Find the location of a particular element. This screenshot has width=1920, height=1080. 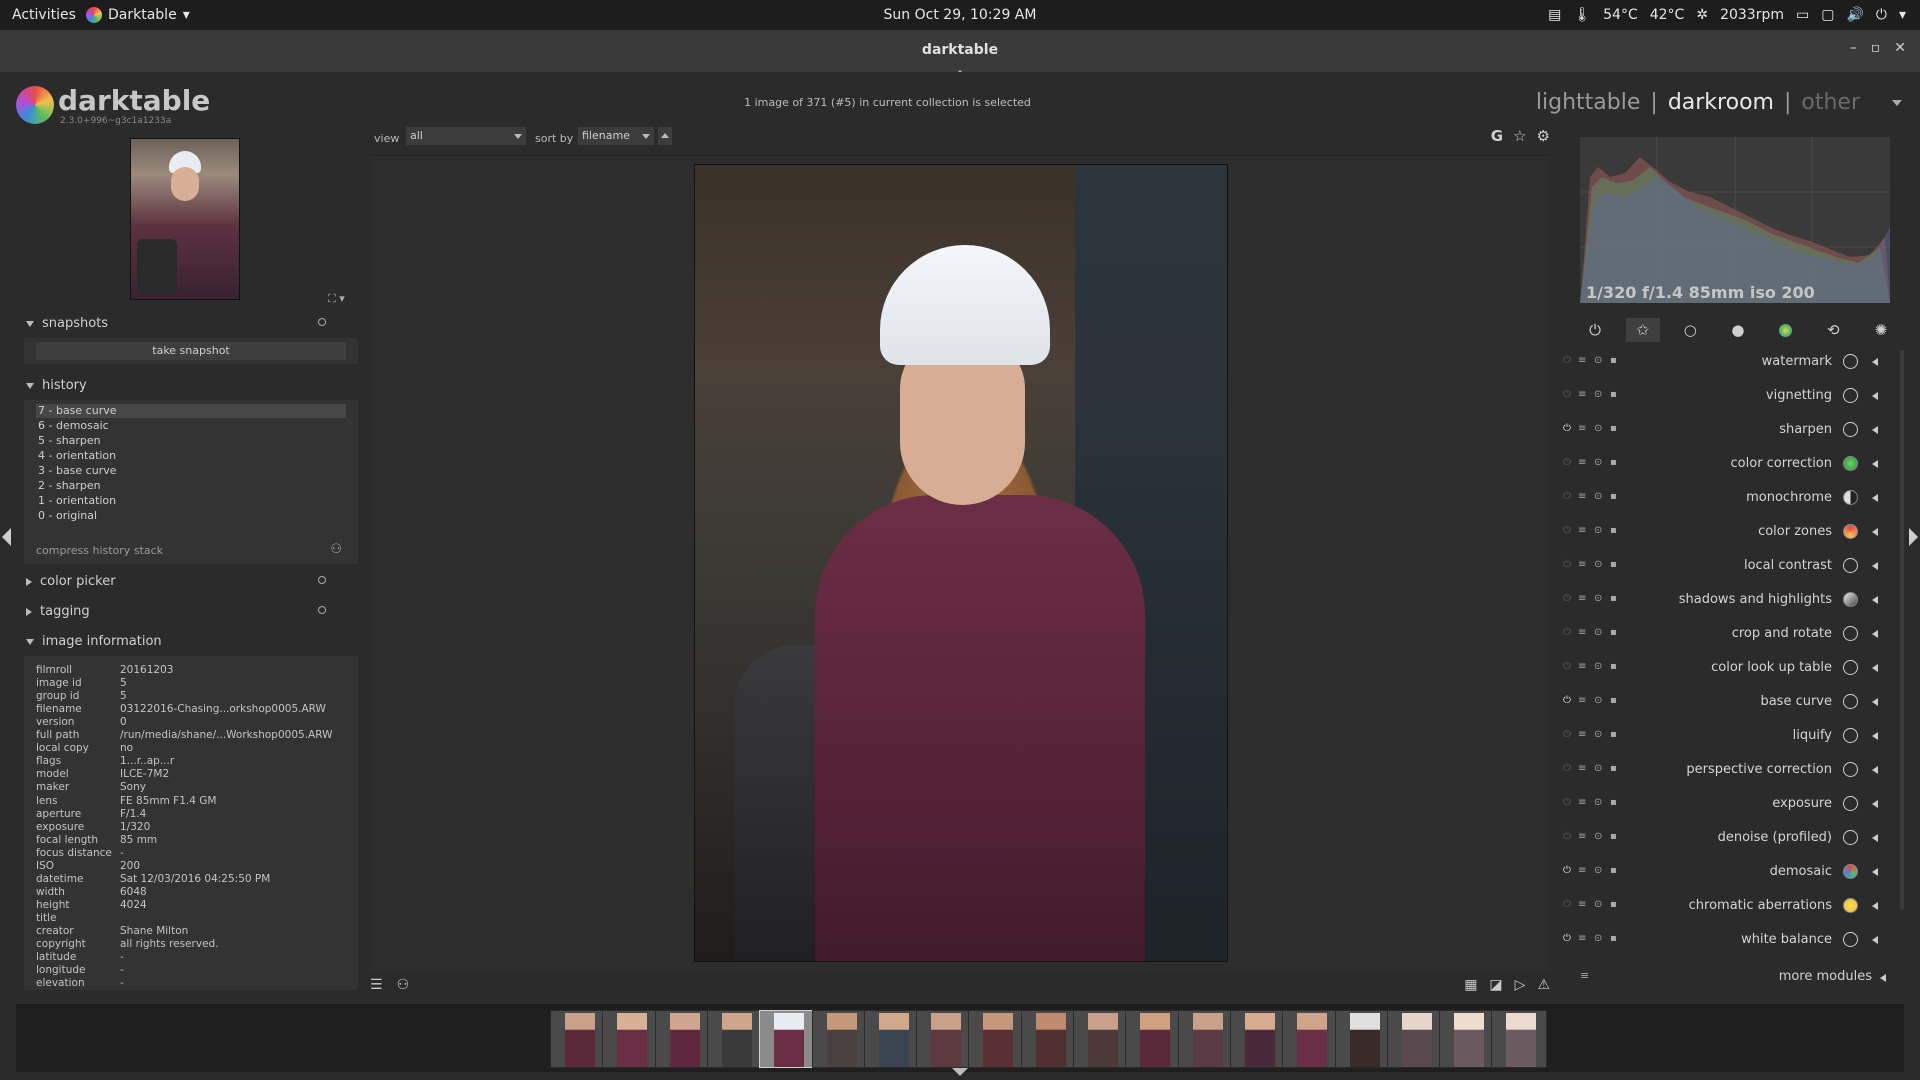

module-row: ⏻ ≡ ⊙ ▪ shadows and highlights is located at coordinates (1730, 600).